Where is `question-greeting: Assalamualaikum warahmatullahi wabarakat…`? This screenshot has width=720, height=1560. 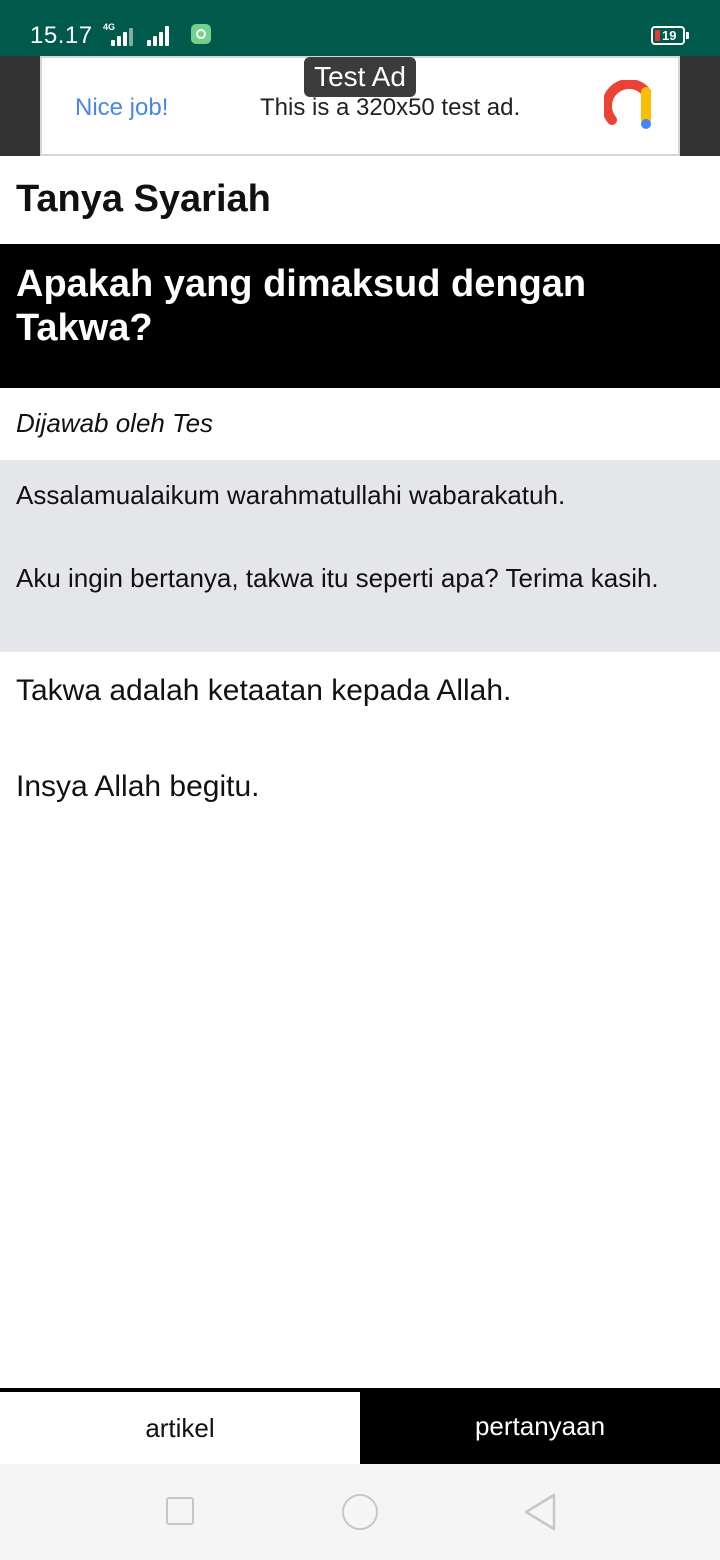
question-greeting: Assalamualaikum warahmatullahi wabarakat… is located at coordinates (291, 495).